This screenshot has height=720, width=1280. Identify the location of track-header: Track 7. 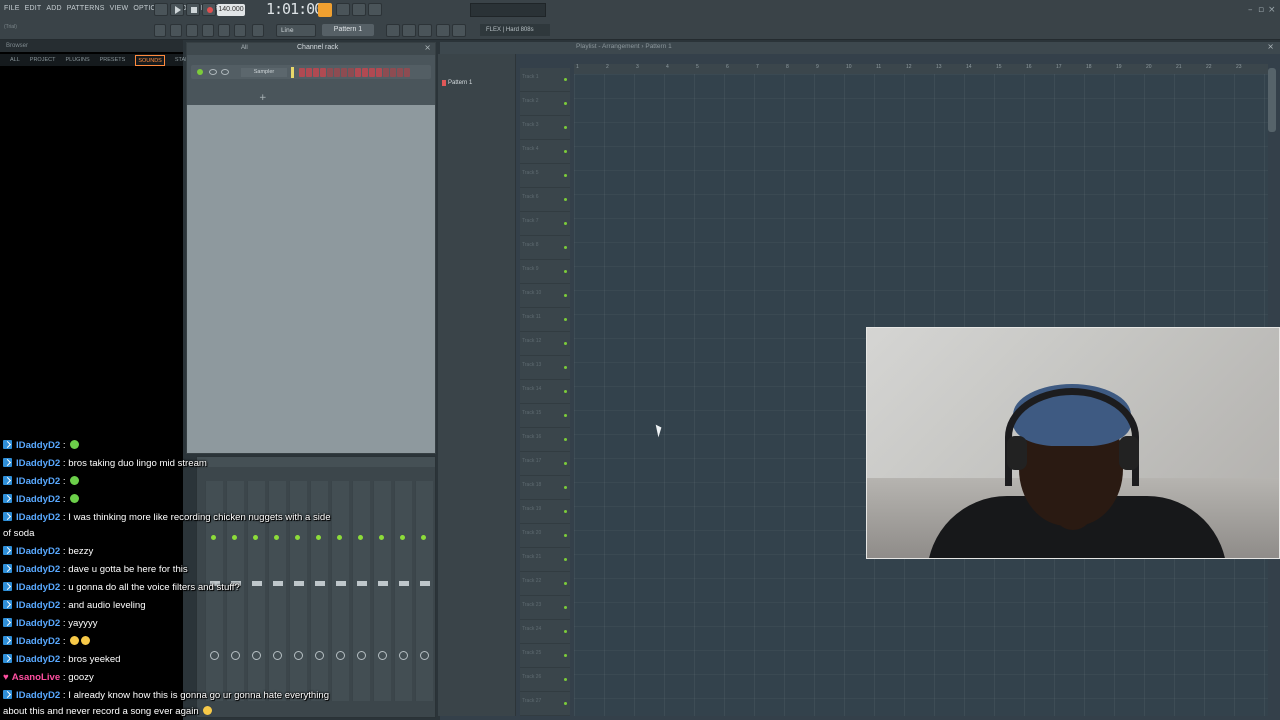
(545, 224).